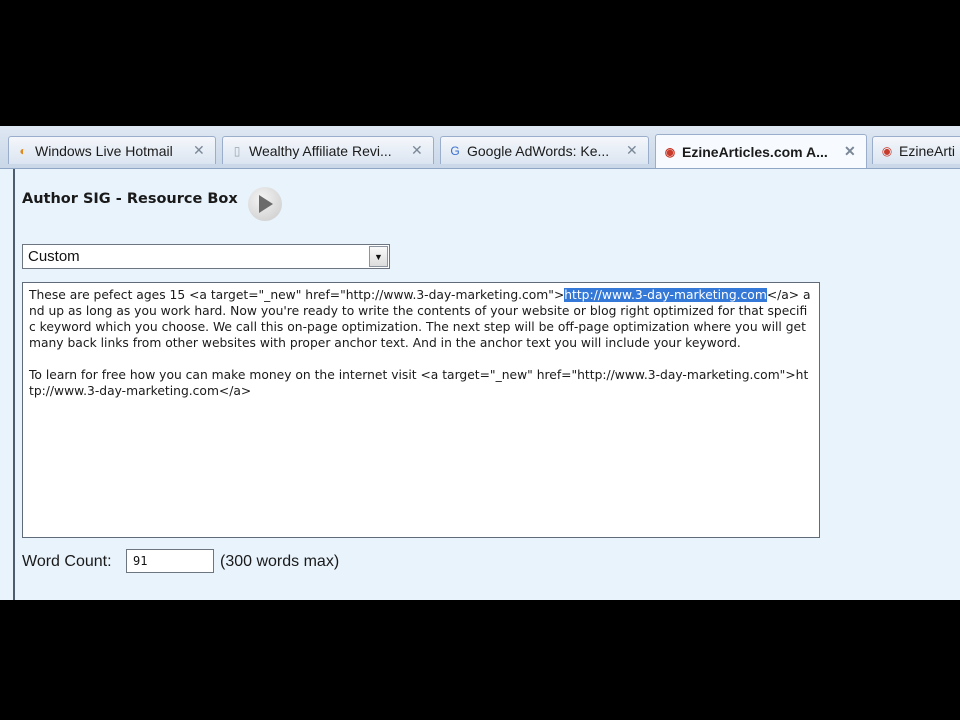 Image resolution: width=960 pixels, height=720 pixels. I want to click on play-button, so click(265, 204).